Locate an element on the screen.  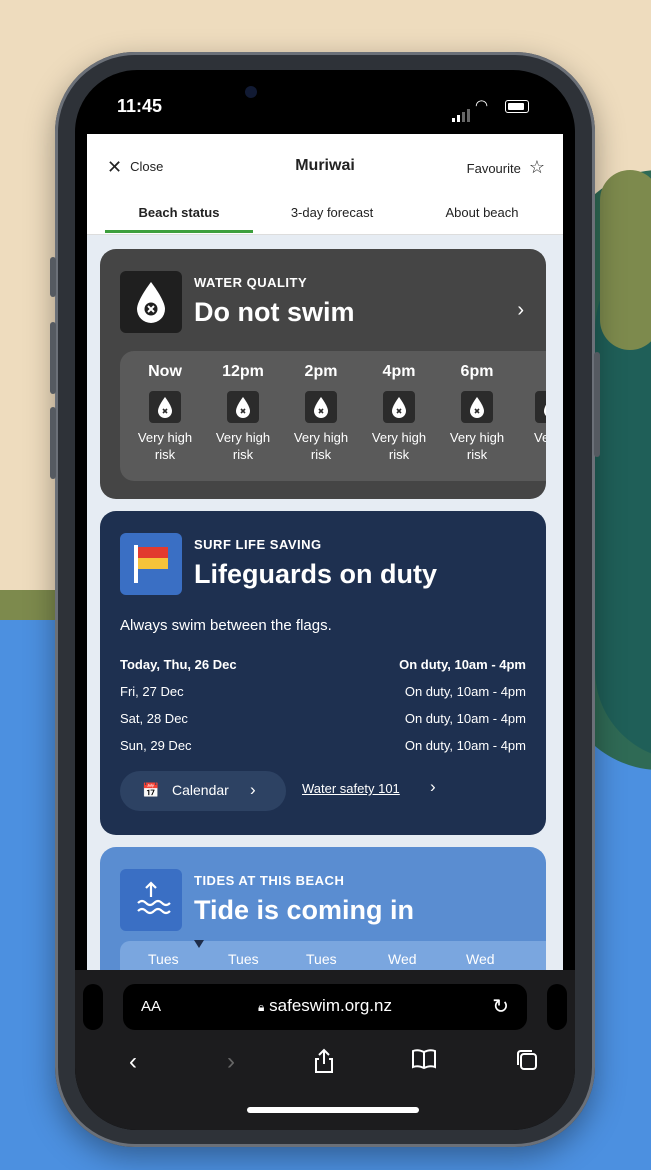
calendar-label: Calendar is located at coordinates (200, 790).